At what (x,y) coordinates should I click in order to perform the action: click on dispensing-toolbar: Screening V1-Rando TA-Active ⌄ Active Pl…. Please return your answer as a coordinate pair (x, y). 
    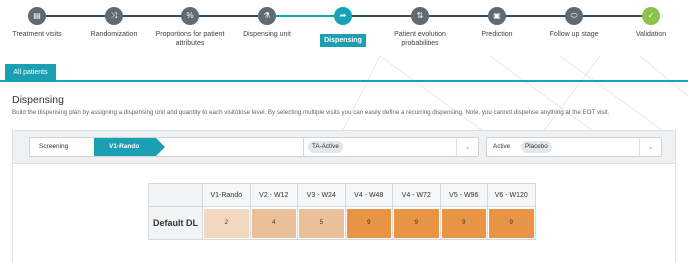
    Looking at the image, I should click on (344, 147).